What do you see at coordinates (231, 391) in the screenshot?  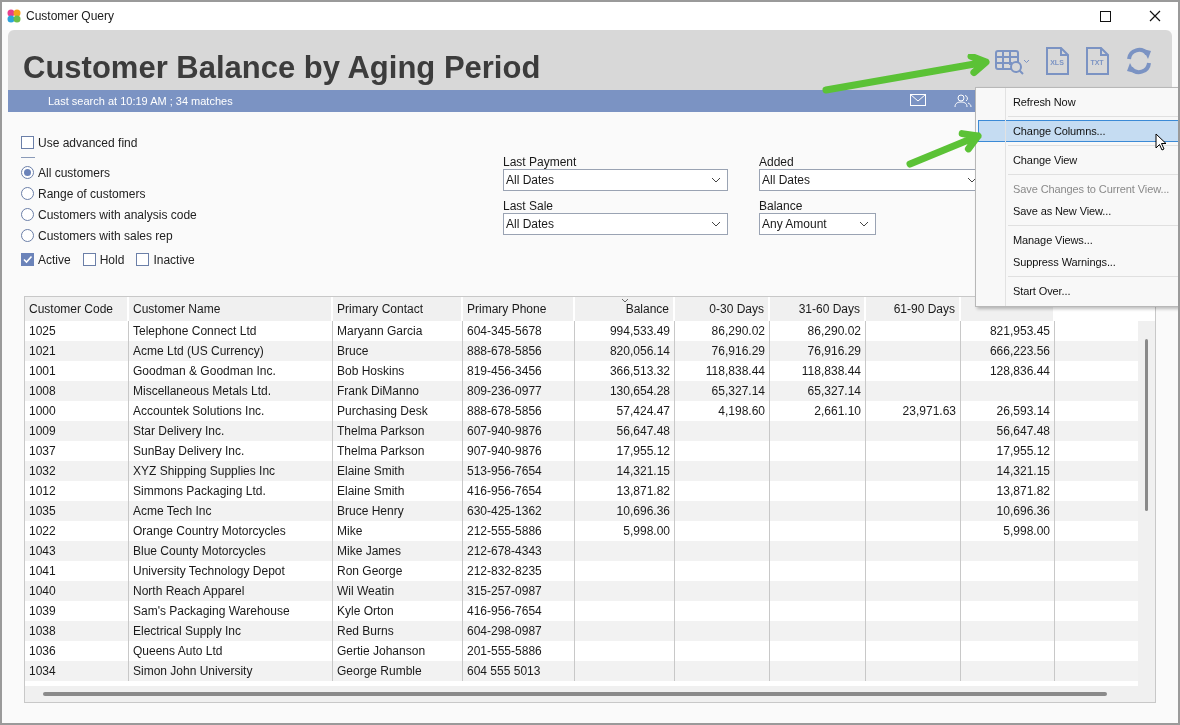 I see `table-cell: Miscellaneous Metals Ltd.` at bounding box center [231, 391].